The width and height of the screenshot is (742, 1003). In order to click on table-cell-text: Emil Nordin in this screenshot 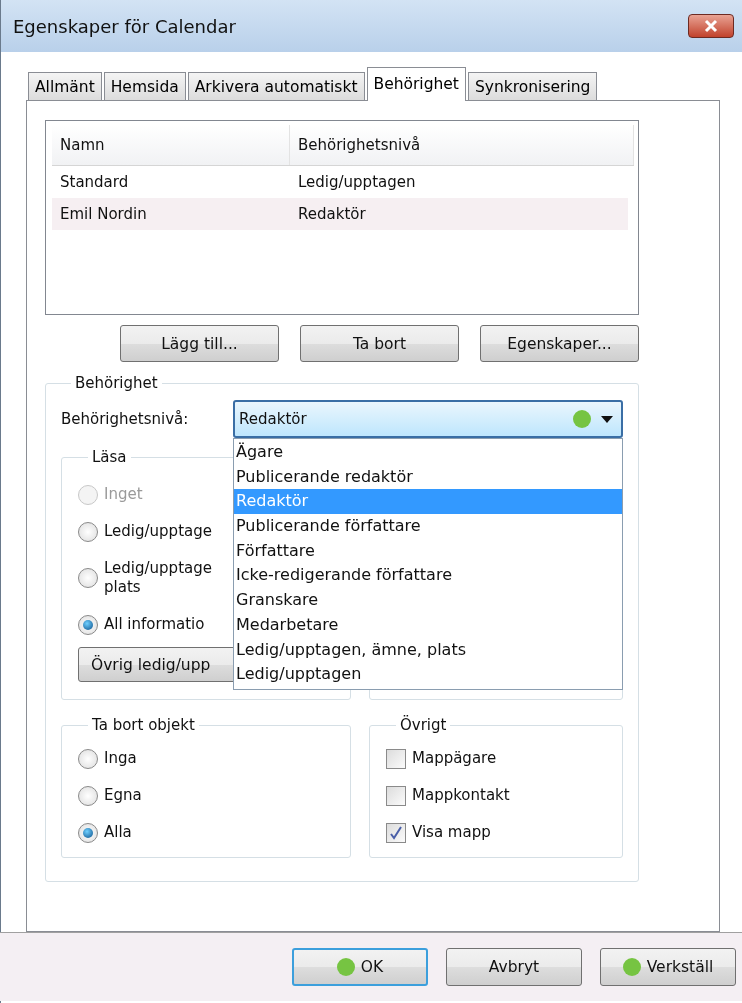, I will do `click(103, 214)`.